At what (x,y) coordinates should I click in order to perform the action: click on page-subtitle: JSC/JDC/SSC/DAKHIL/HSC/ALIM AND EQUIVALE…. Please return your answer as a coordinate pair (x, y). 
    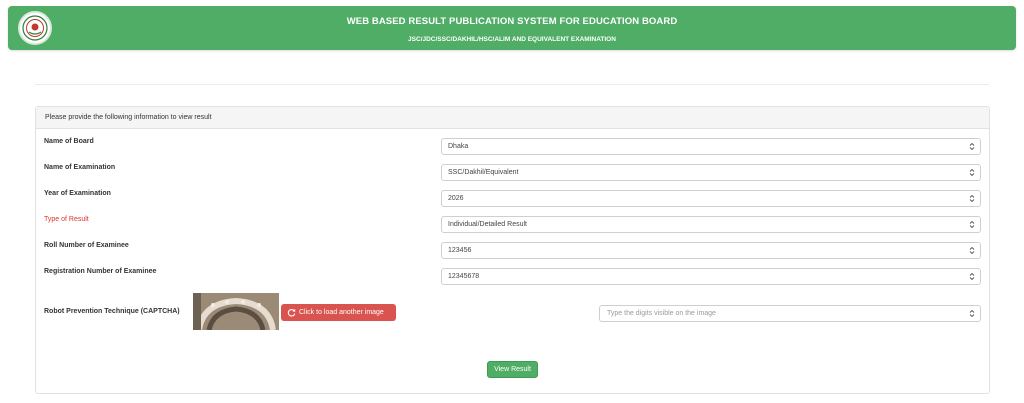
    Looking at the image, I should click on (512, 39).